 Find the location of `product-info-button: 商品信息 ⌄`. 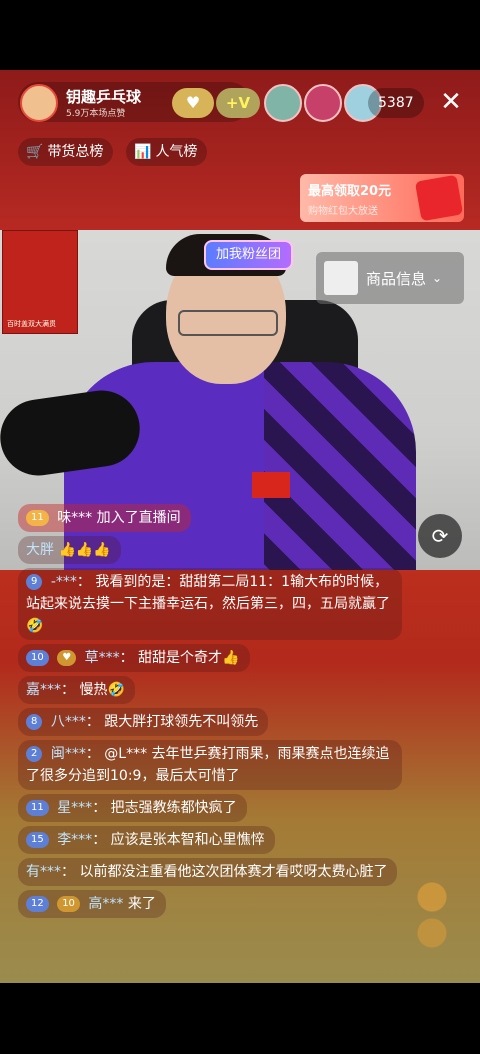

product-info-button: 商品信息 ⌄ is located at coordinates (390, 278).